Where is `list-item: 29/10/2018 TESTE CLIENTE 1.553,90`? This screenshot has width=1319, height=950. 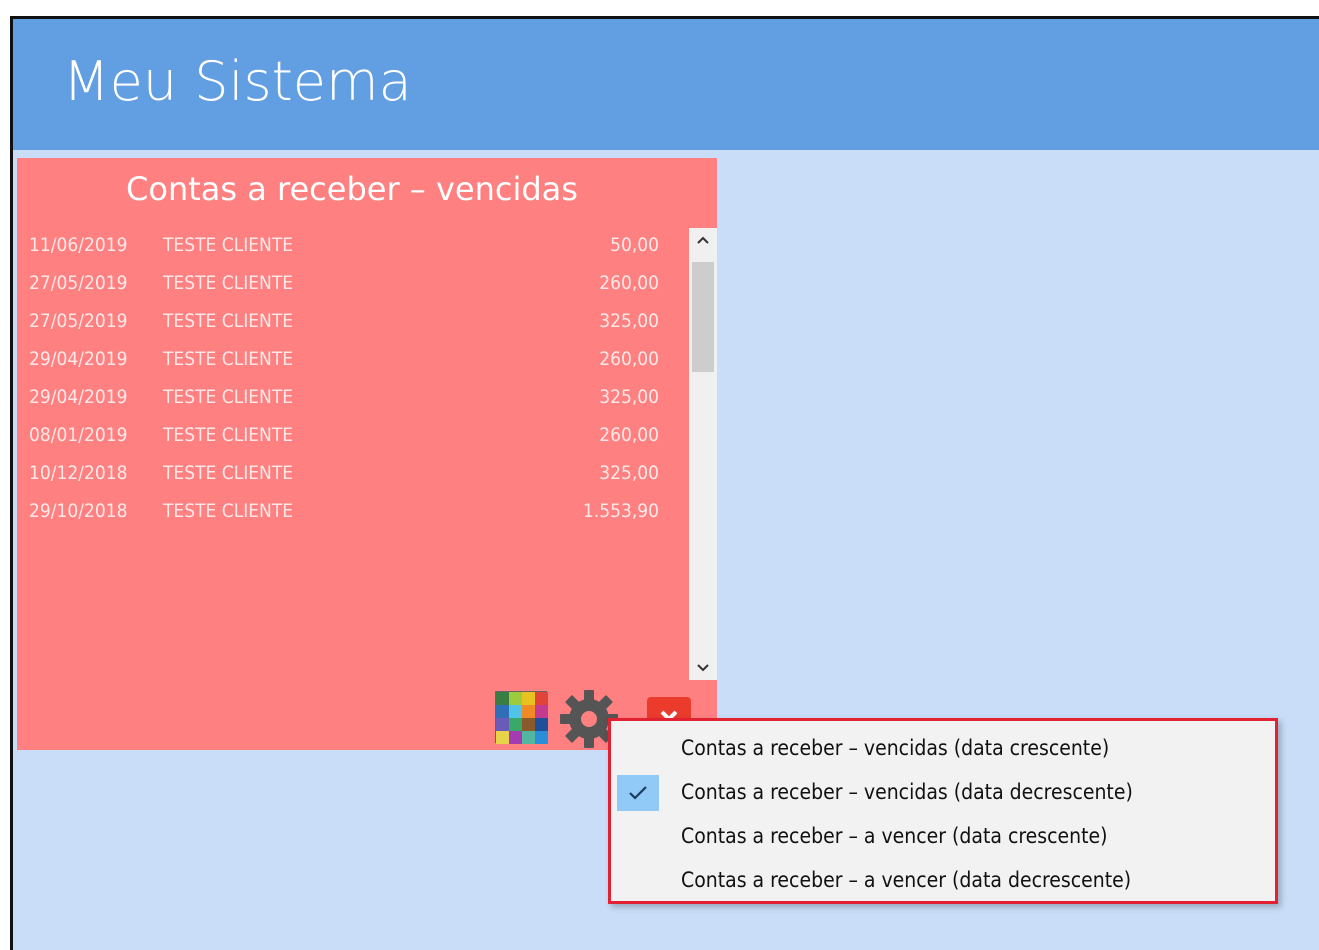 list-item: 29/10/2018 TESTE CLIENTE 1.553,90 is located at coordinates (352, 513).